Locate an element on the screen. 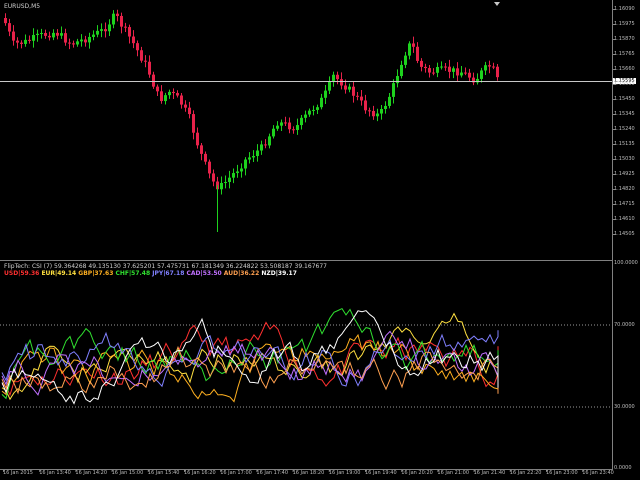 The width and height of the screenshot is (640, 480). chart-symbol-title: EURUSD,M5 is located at coordinates (22, 6).